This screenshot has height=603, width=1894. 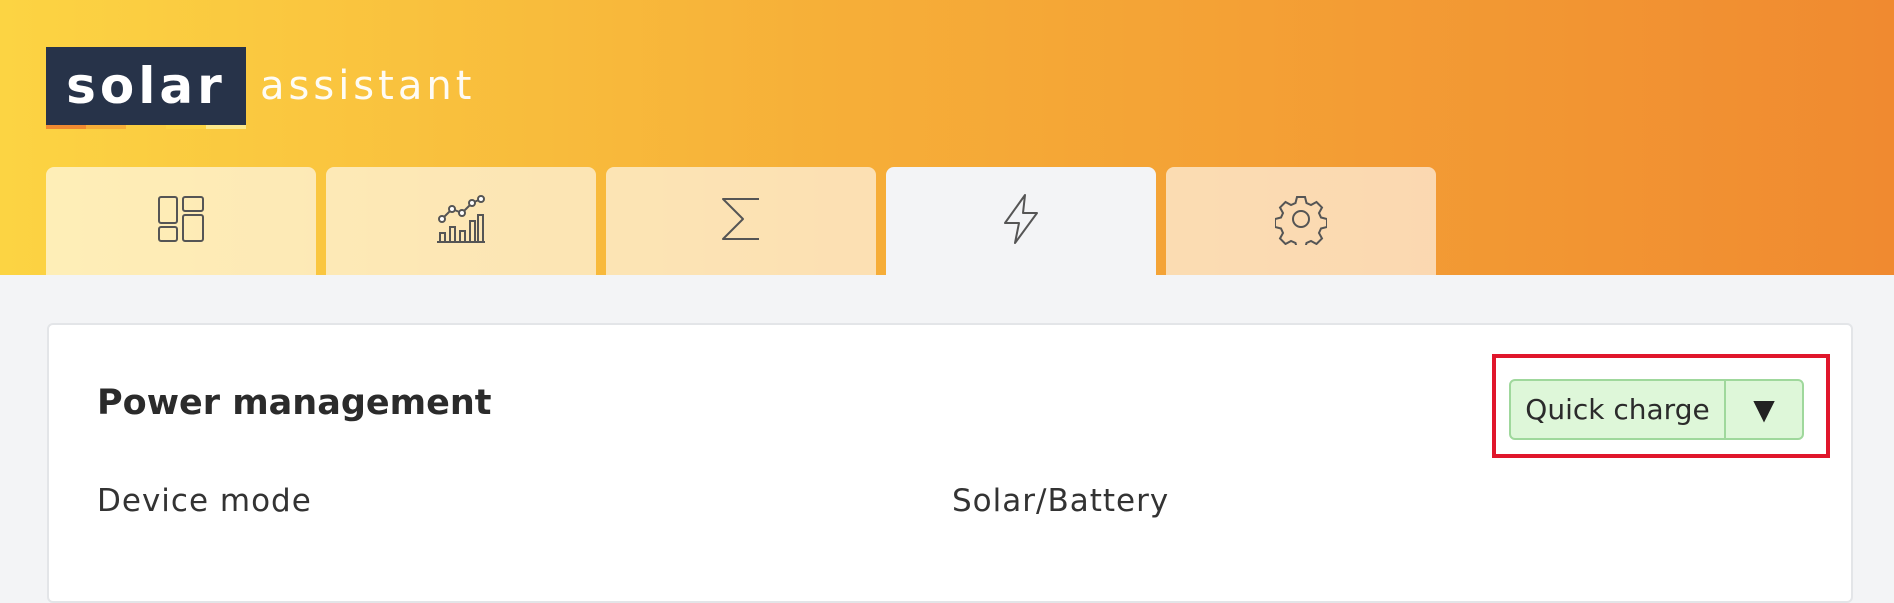 I want to click on logo-word-assistant: assistant, so click(x=368, y=86).